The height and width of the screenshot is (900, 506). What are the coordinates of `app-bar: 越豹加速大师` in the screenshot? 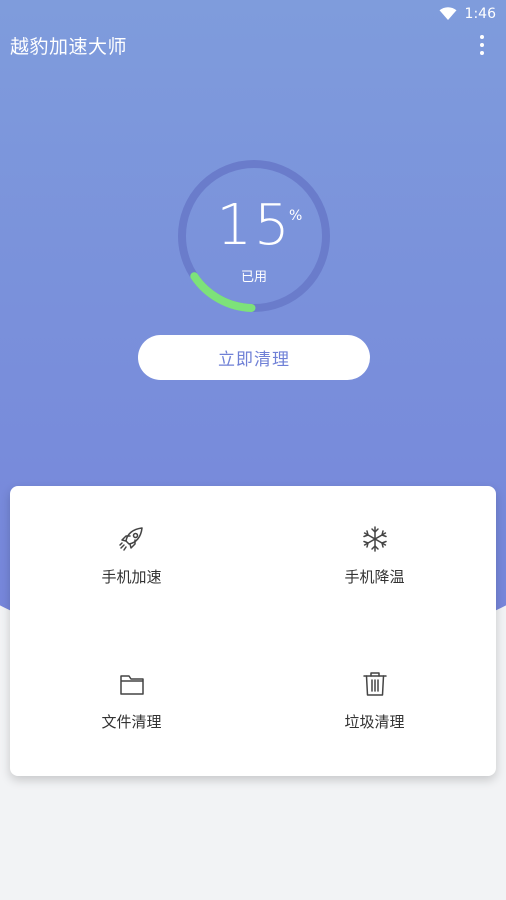 It's located at (253, 45).